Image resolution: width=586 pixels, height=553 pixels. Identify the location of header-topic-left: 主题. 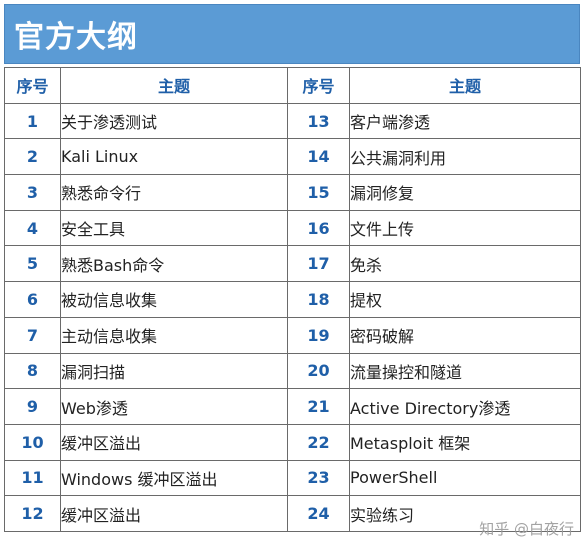
(174, 85).